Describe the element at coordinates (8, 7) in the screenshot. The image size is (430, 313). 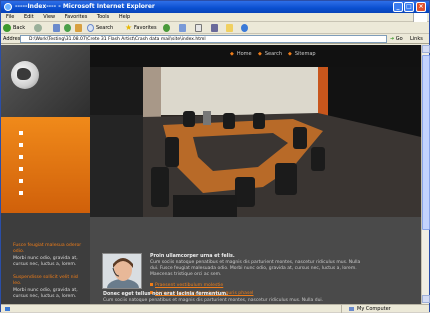
I see `ie-icon` at that location.